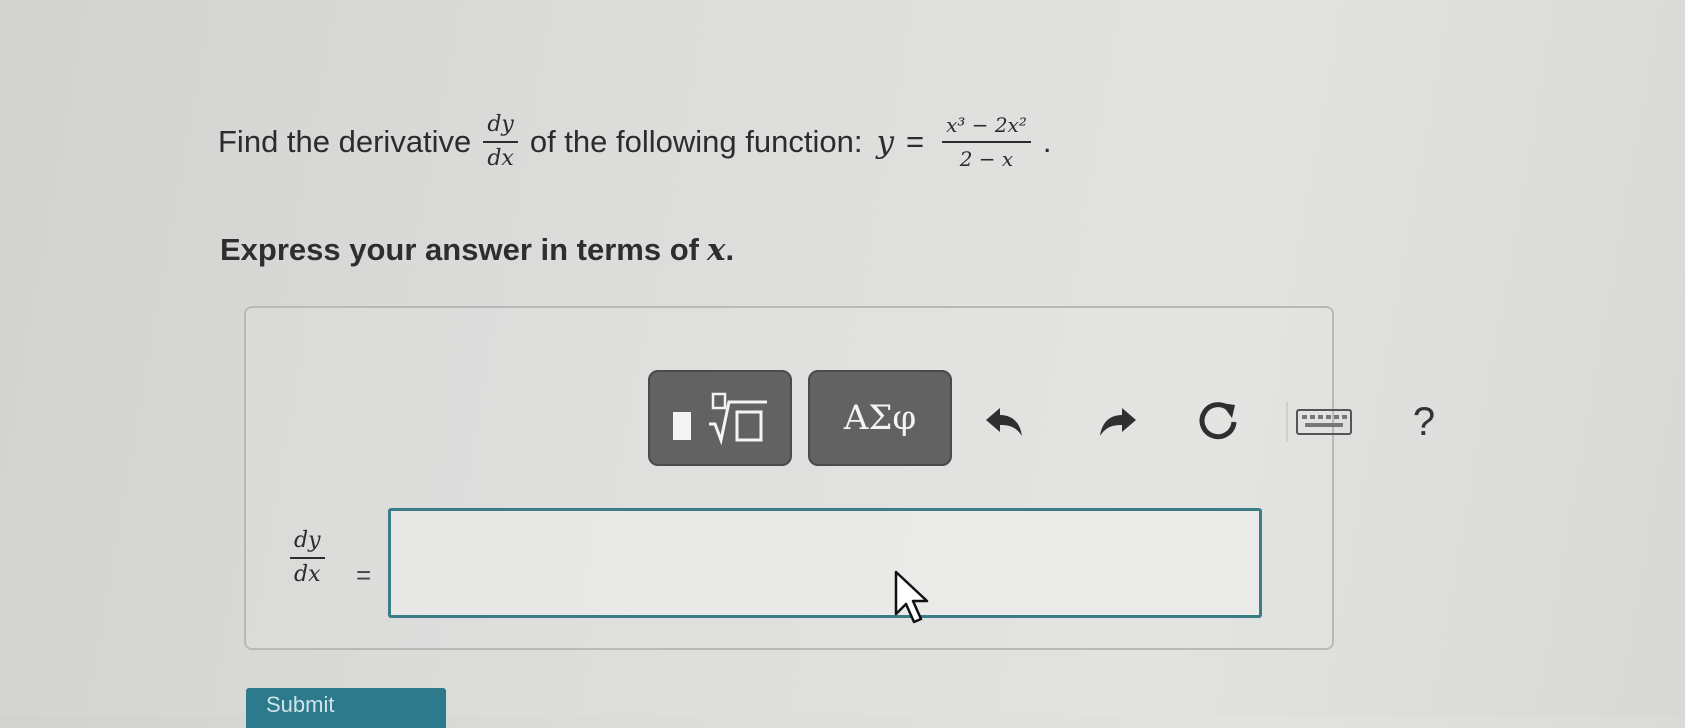 The height and width of the screenshot is (728, 1685). I want to click on toolbar-separator, so click(1287, 422).